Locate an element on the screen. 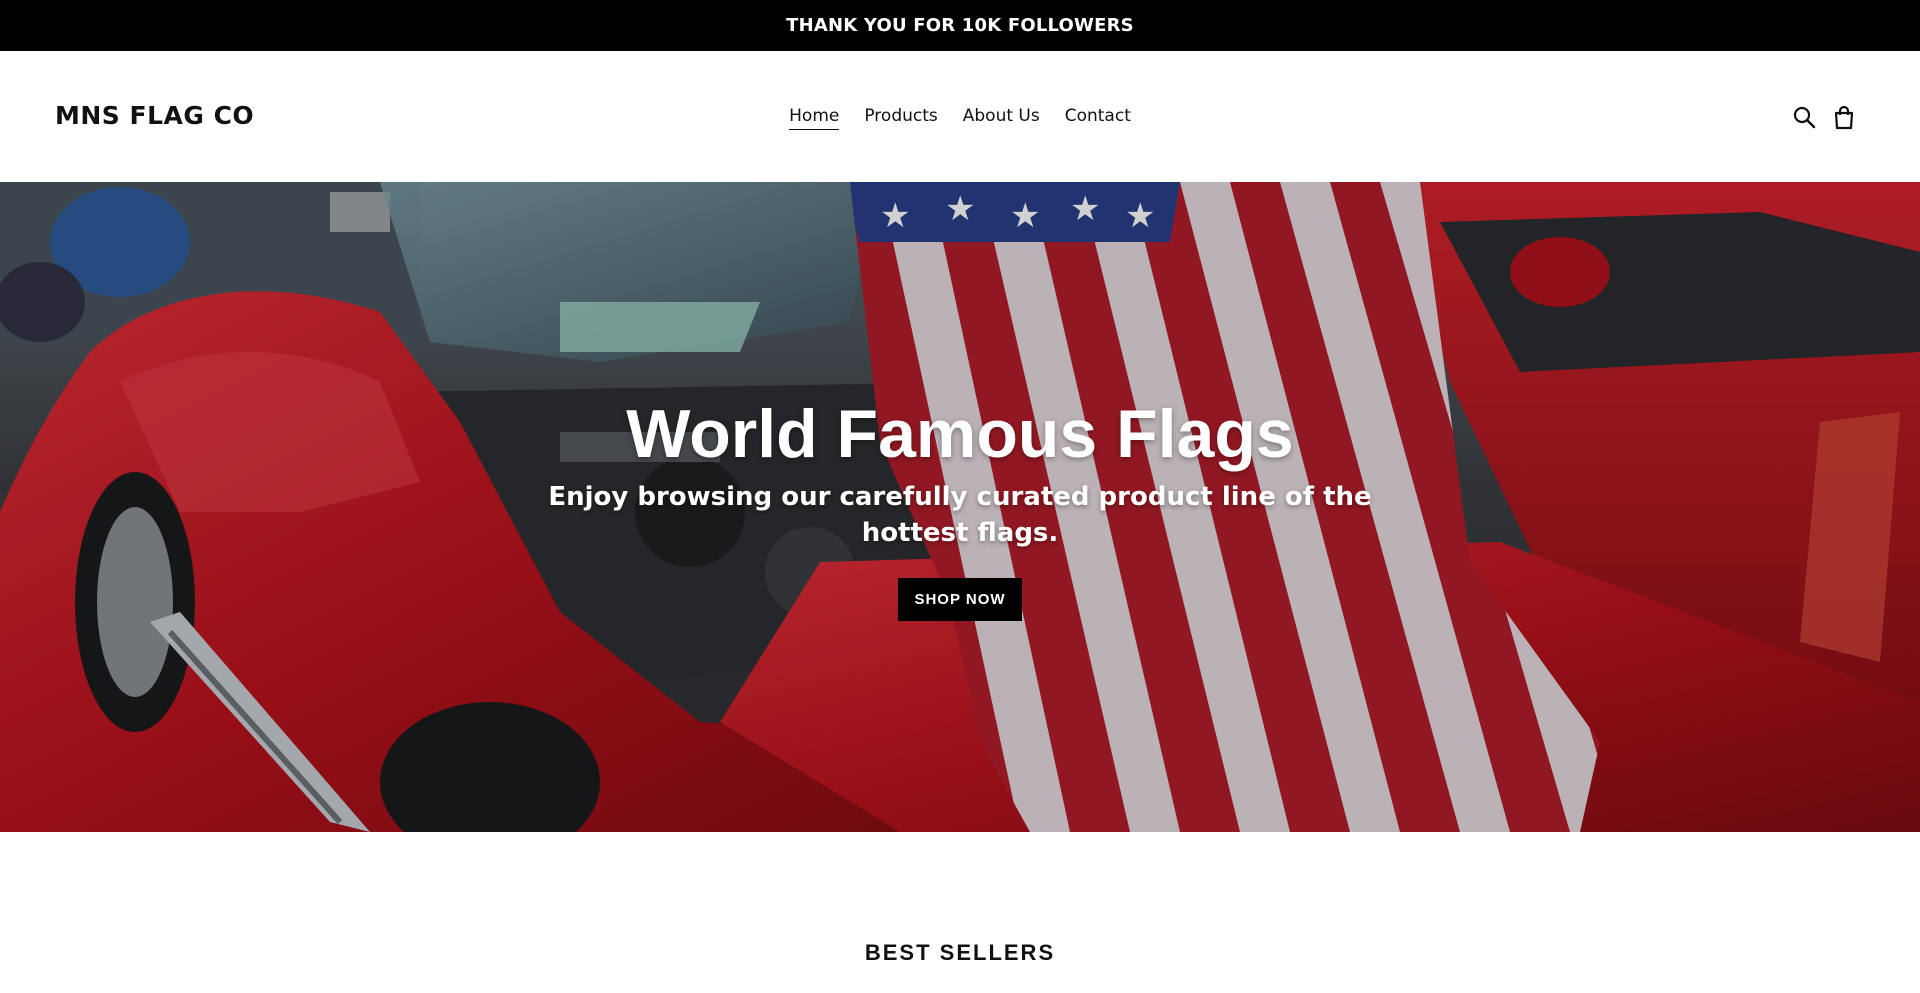  main-nav: Home Products About Us Contact is located at coordinates (960, 118).